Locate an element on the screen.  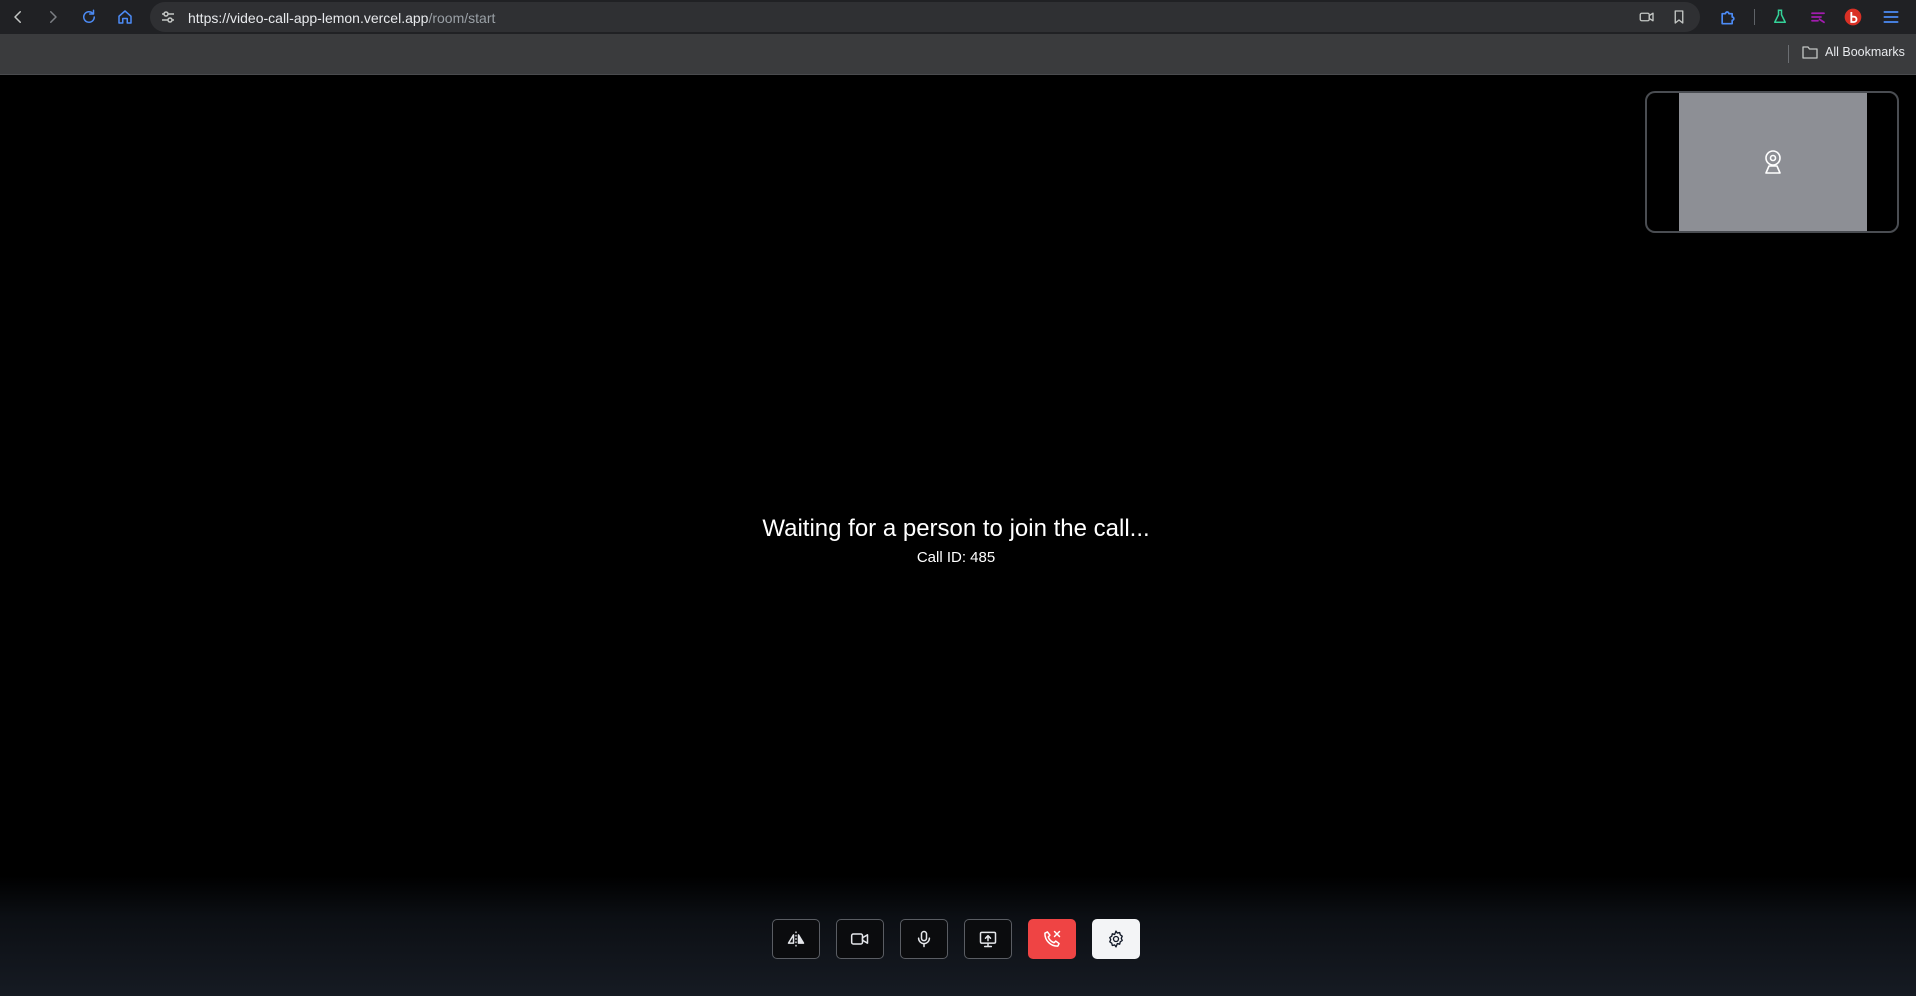
settings-button is located at coordinates (1116, 939).